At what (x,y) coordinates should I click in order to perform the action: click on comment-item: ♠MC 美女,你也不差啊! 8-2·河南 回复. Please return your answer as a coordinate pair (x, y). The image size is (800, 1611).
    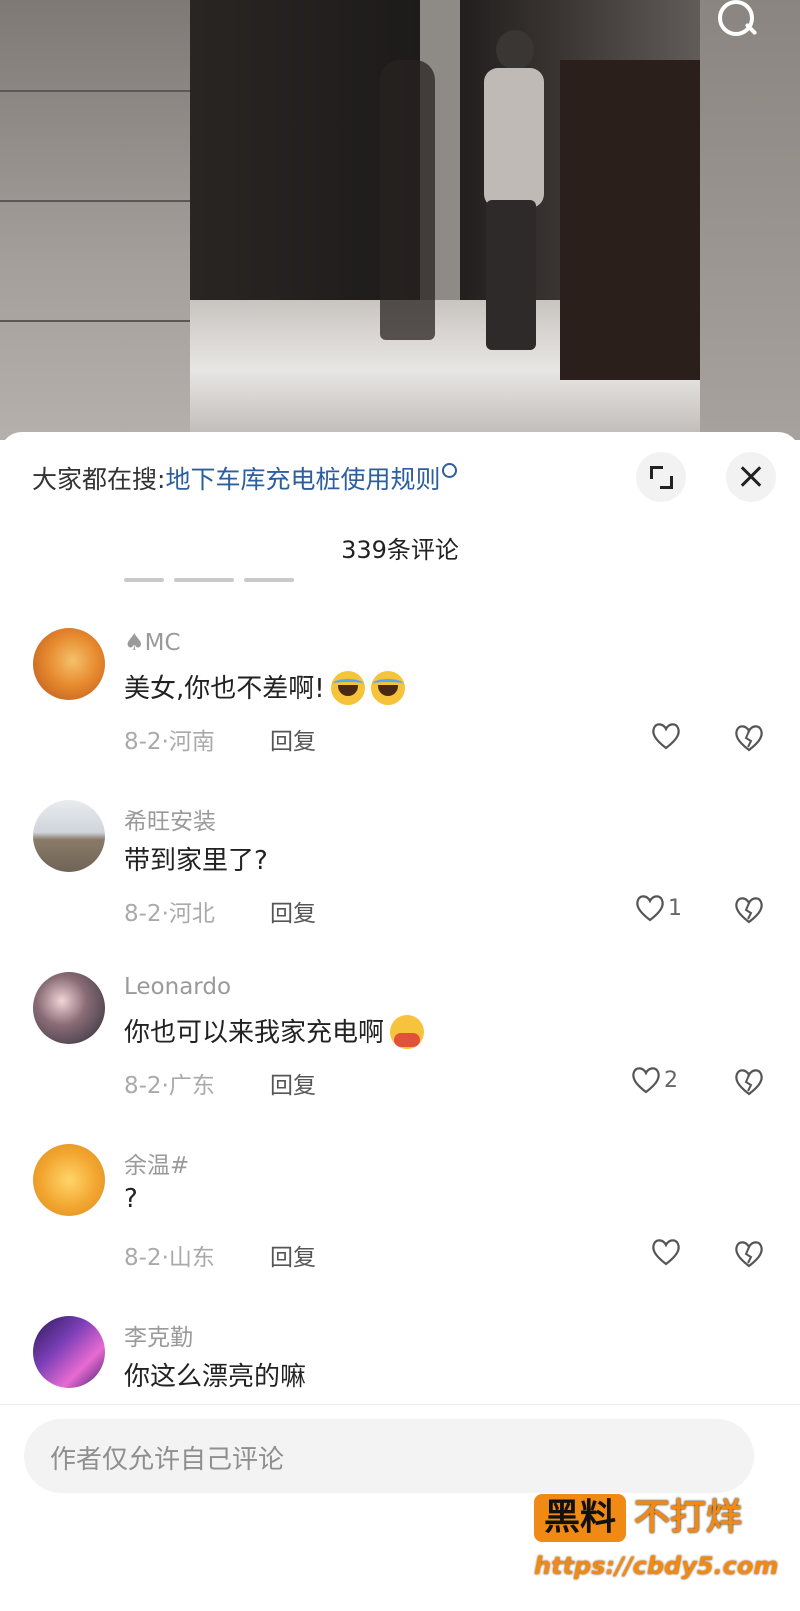
    Looking at the image, I should click on (400, 714).